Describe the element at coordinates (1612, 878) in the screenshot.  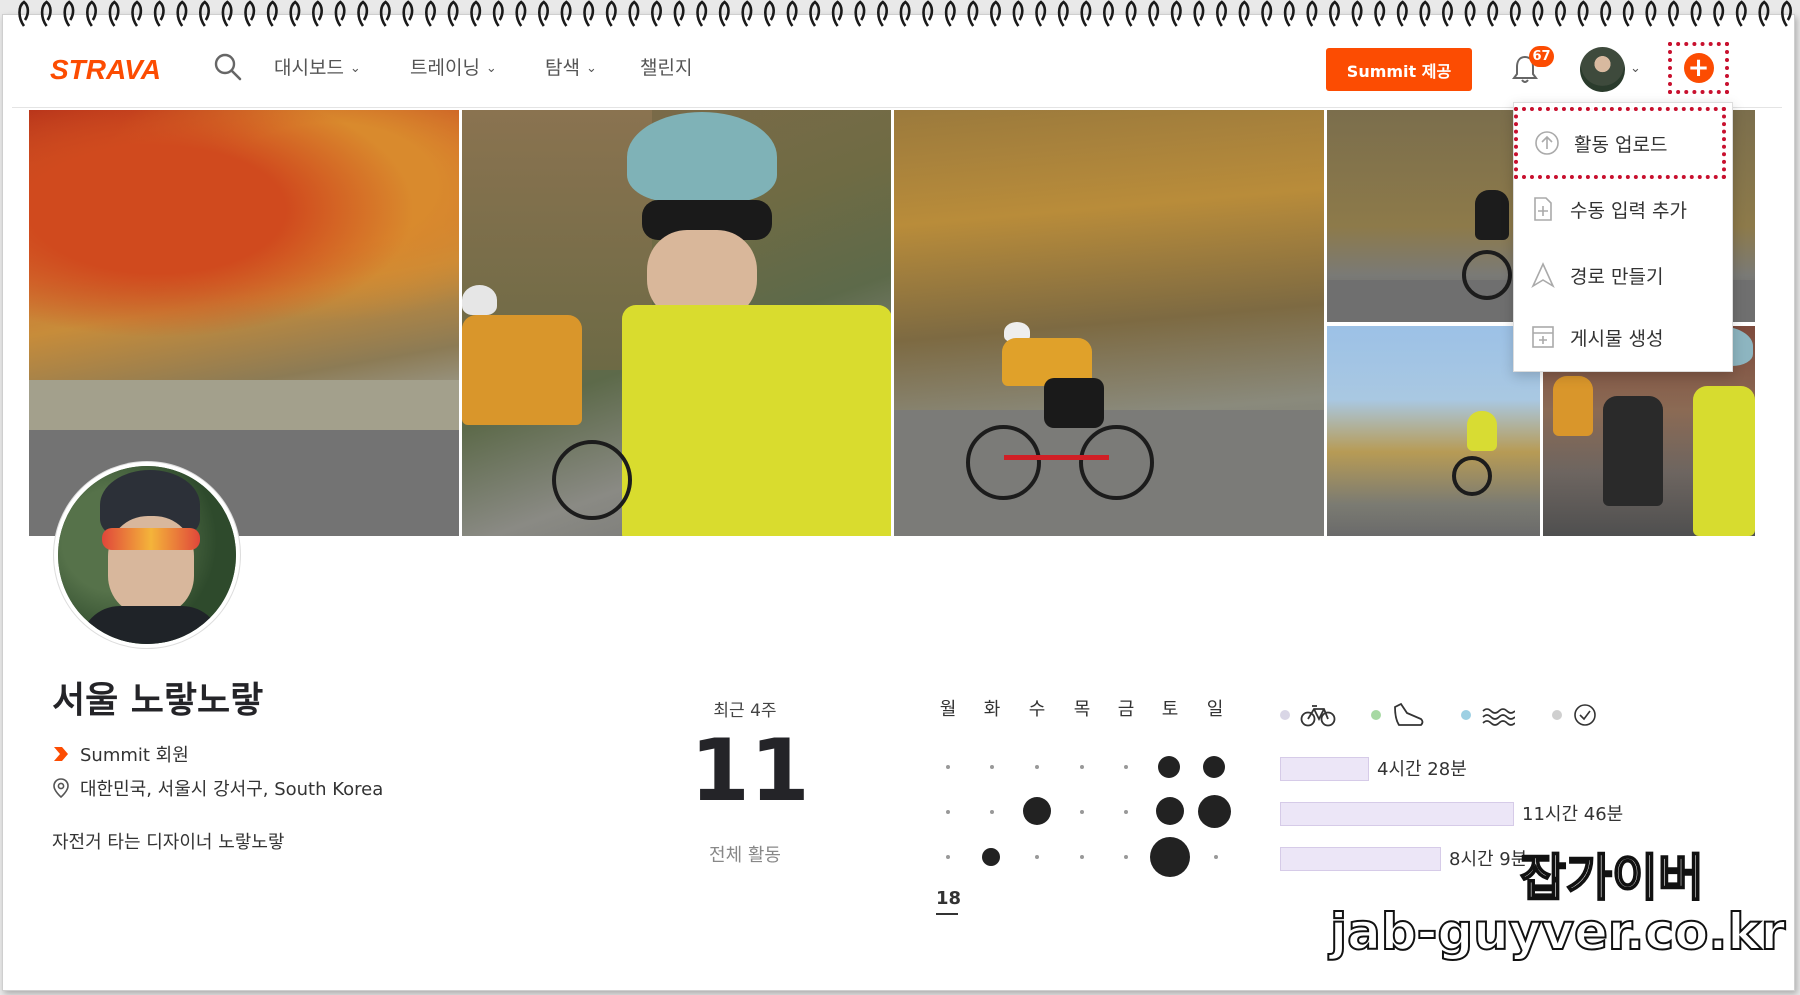
I see `watermark-title: 잡가이버` at that location.